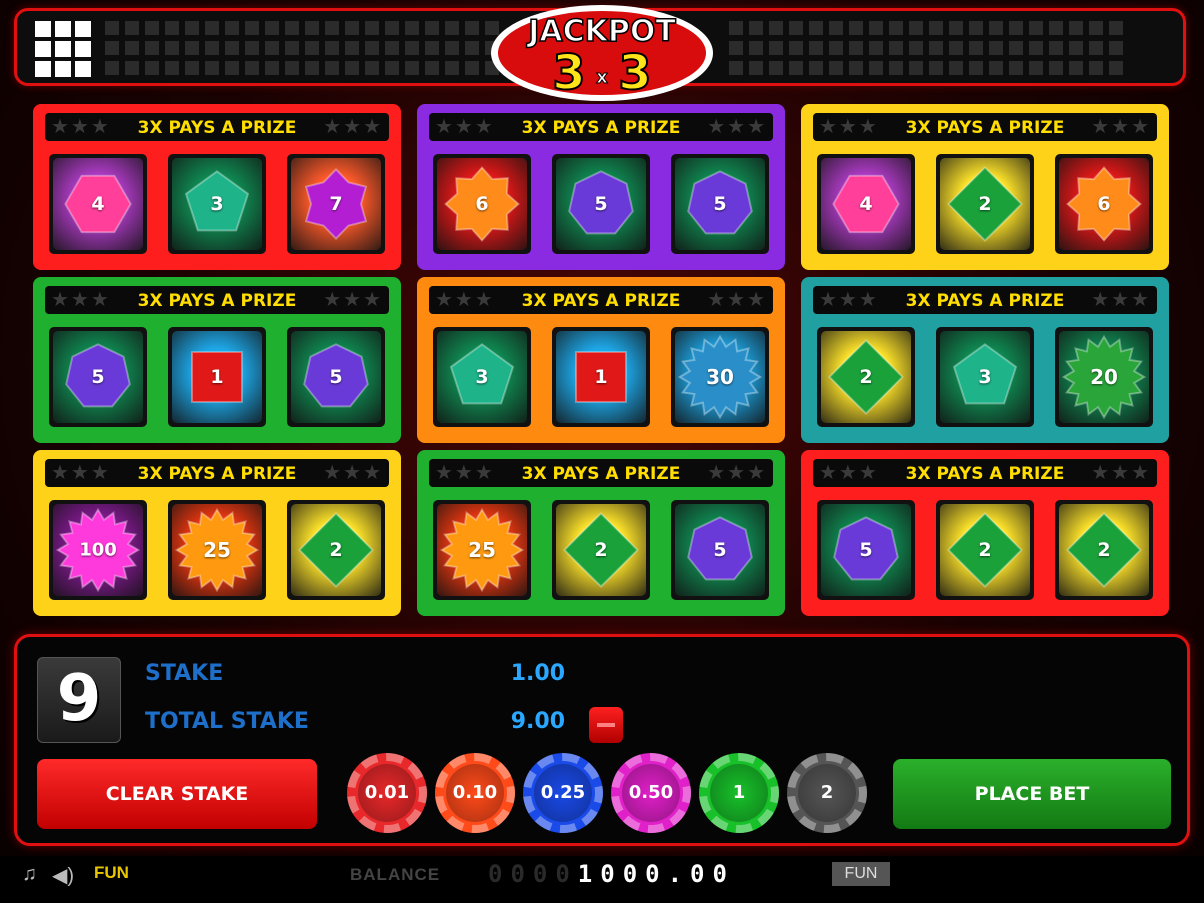  Describe the element at coordinates (29, 874) in the screenshot. I see `music-icon: ♫` at that location.